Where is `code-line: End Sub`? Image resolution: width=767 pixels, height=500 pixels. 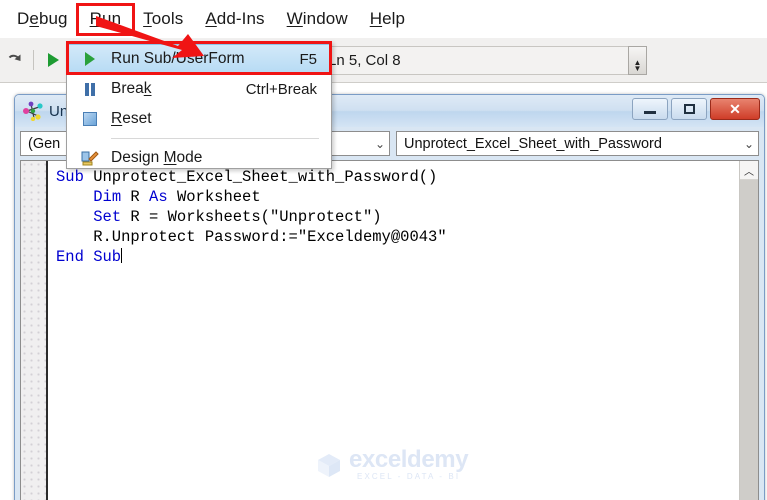 code-line: End Sub is located at coordinates (89, 257).